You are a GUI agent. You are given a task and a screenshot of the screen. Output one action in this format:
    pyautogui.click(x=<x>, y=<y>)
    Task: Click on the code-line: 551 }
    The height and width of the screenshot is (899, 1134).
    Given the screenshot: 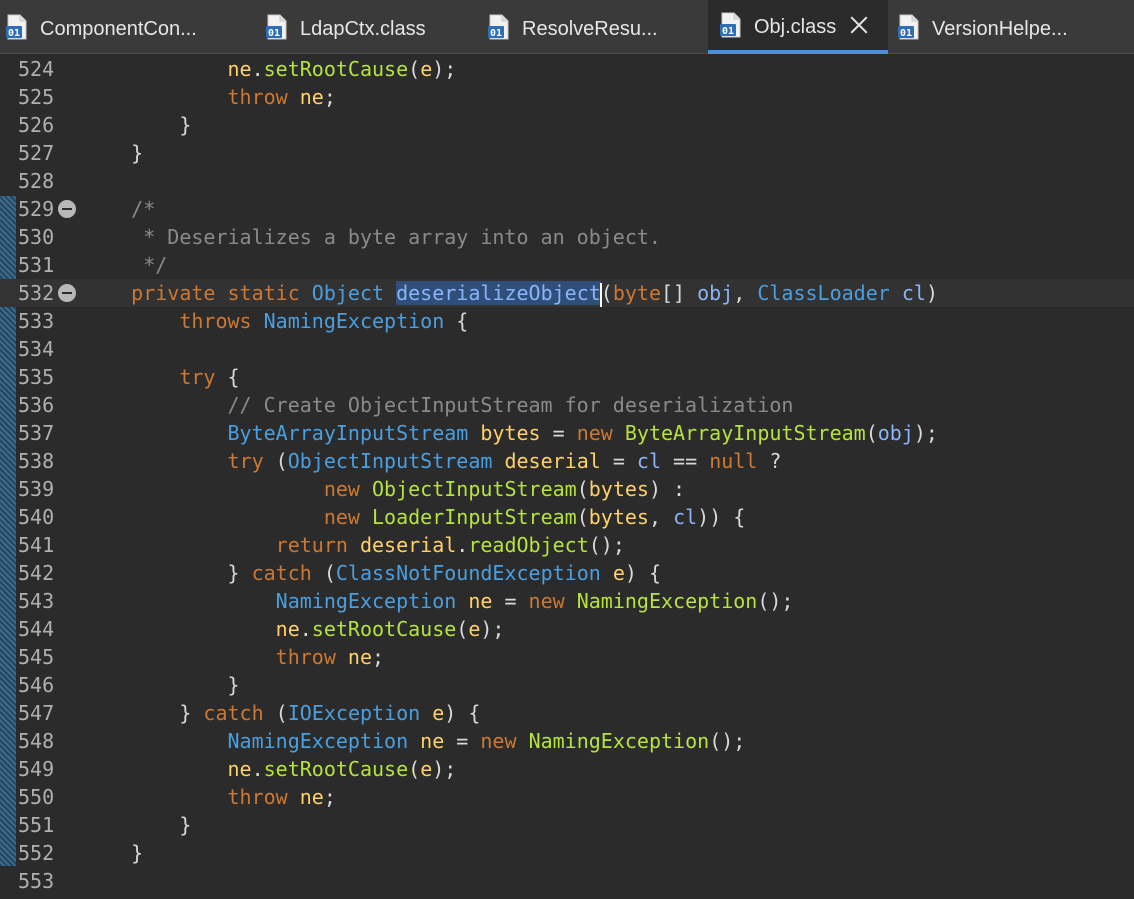 What is the action you would take?
    pyautogui.click(x=567, y=825)
    